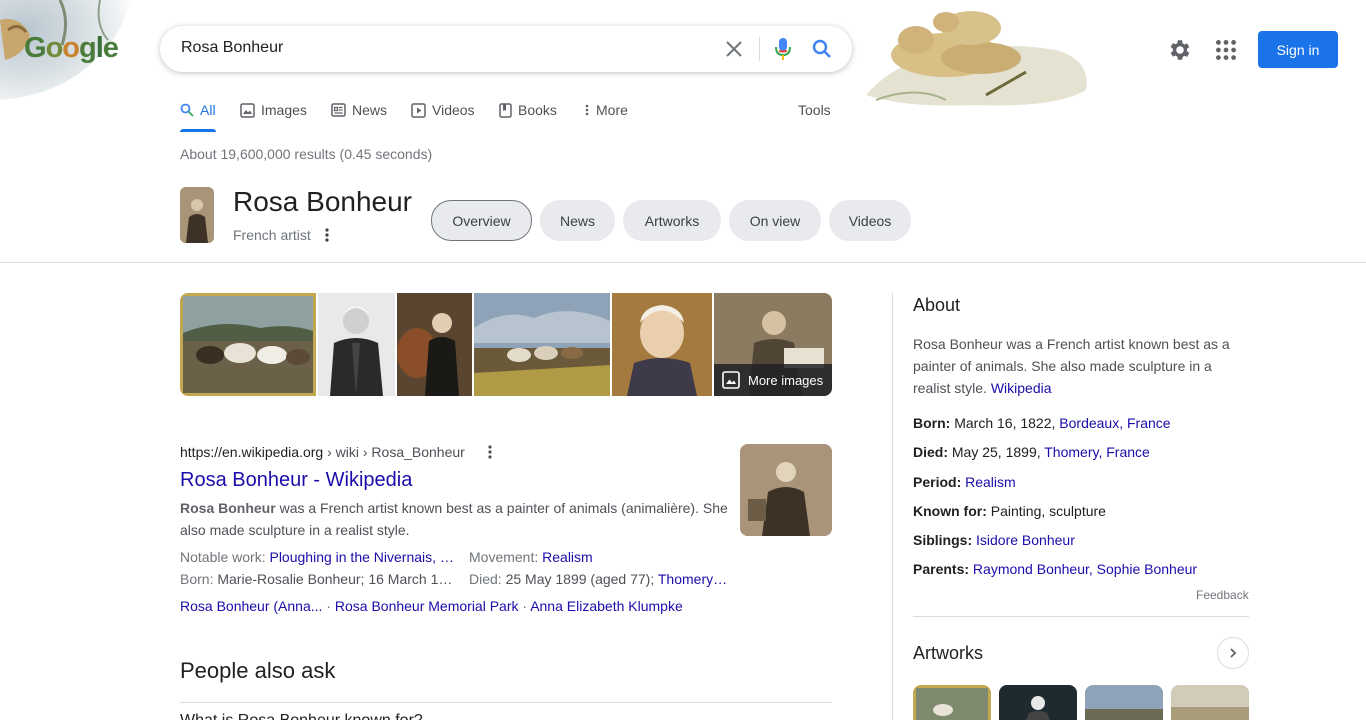  What do you see at coordinates (567, 557) in the screenshot?
I see `movement-link: Realism` at bounding box center [567, 557].